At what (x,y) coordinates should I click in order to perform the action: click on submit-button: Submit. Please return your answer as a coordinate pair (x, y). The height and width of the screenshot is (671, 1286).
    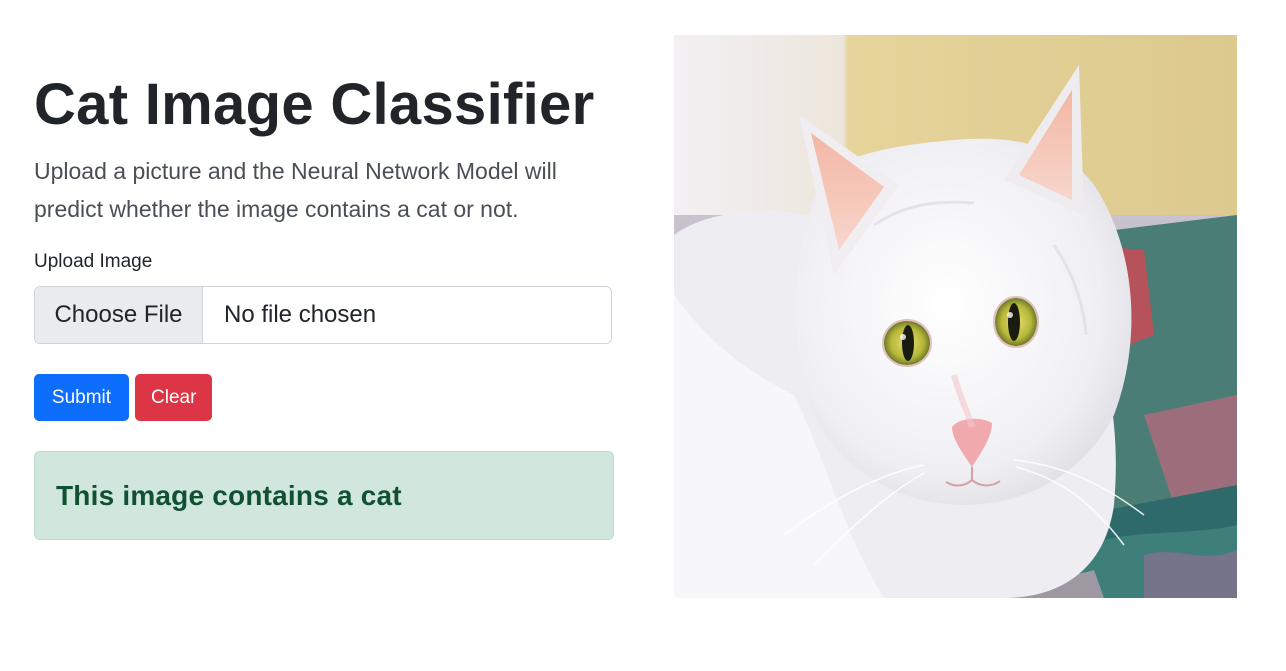
    Looking at the image, I should click on (81, 397).